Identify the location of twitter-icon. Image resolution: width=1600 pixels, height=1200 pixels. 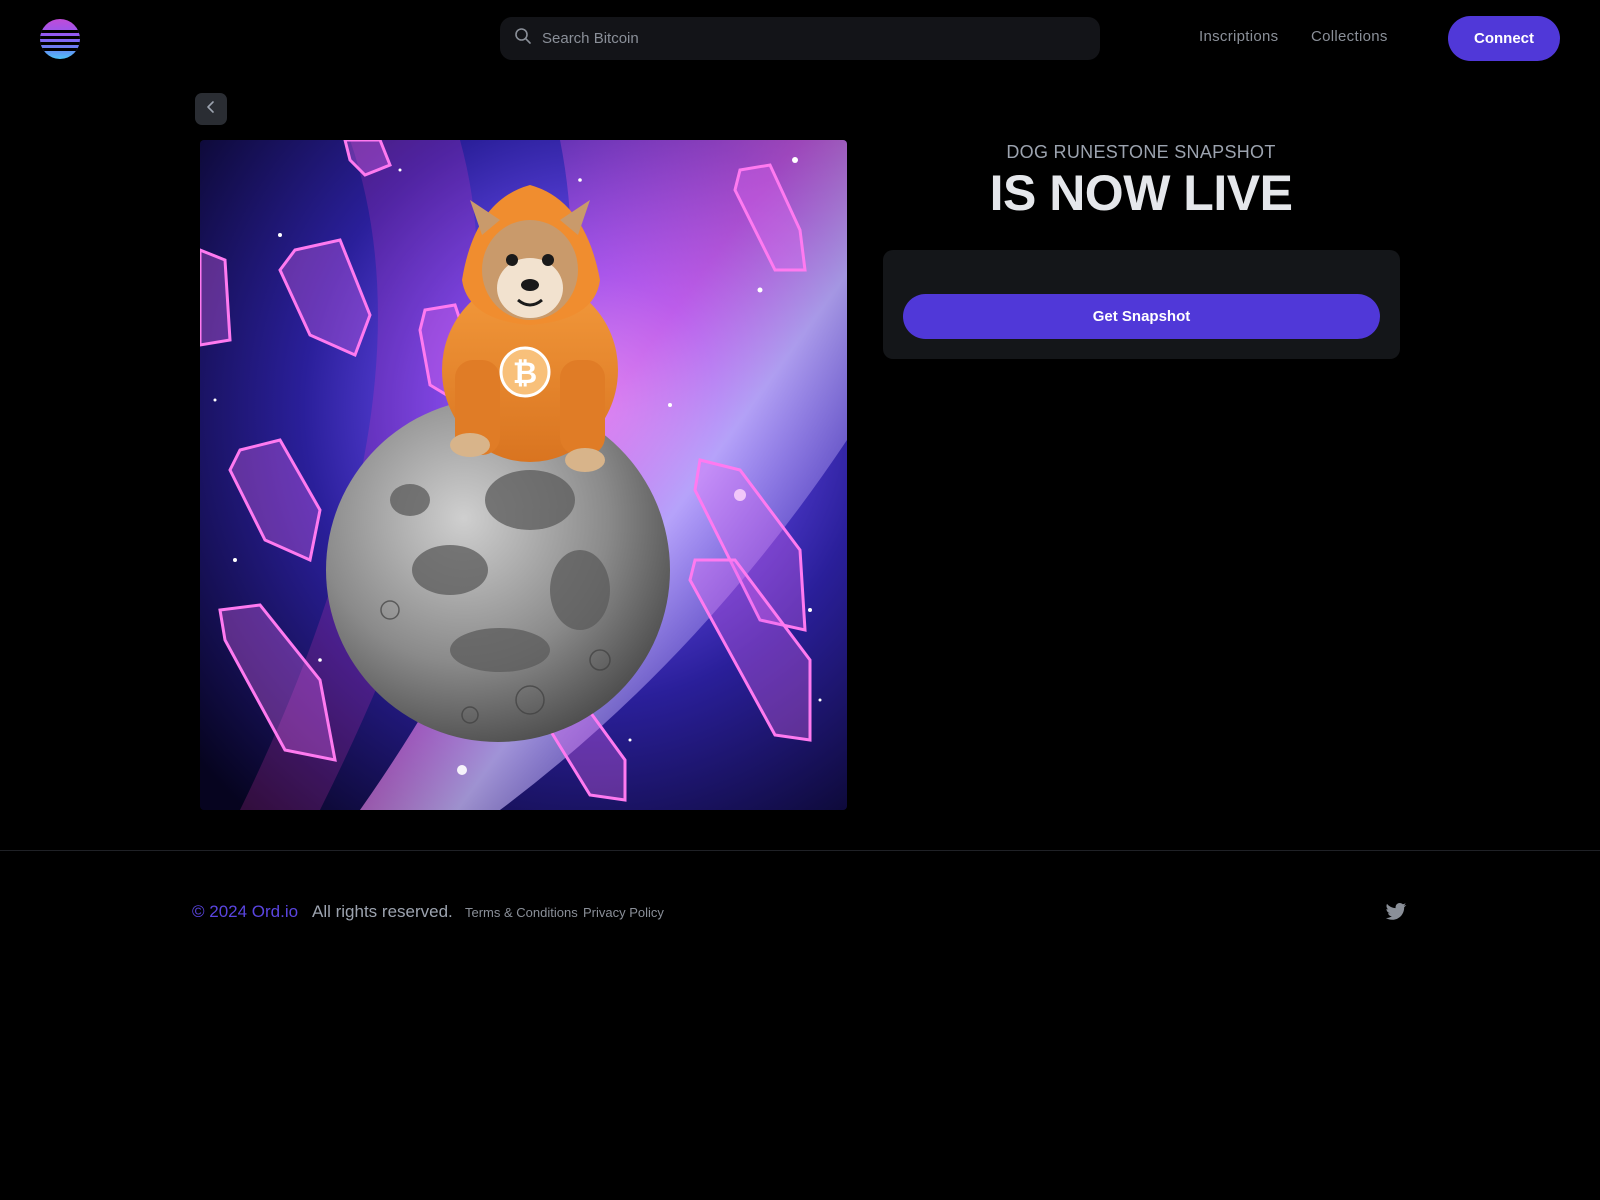
(1396, 912).